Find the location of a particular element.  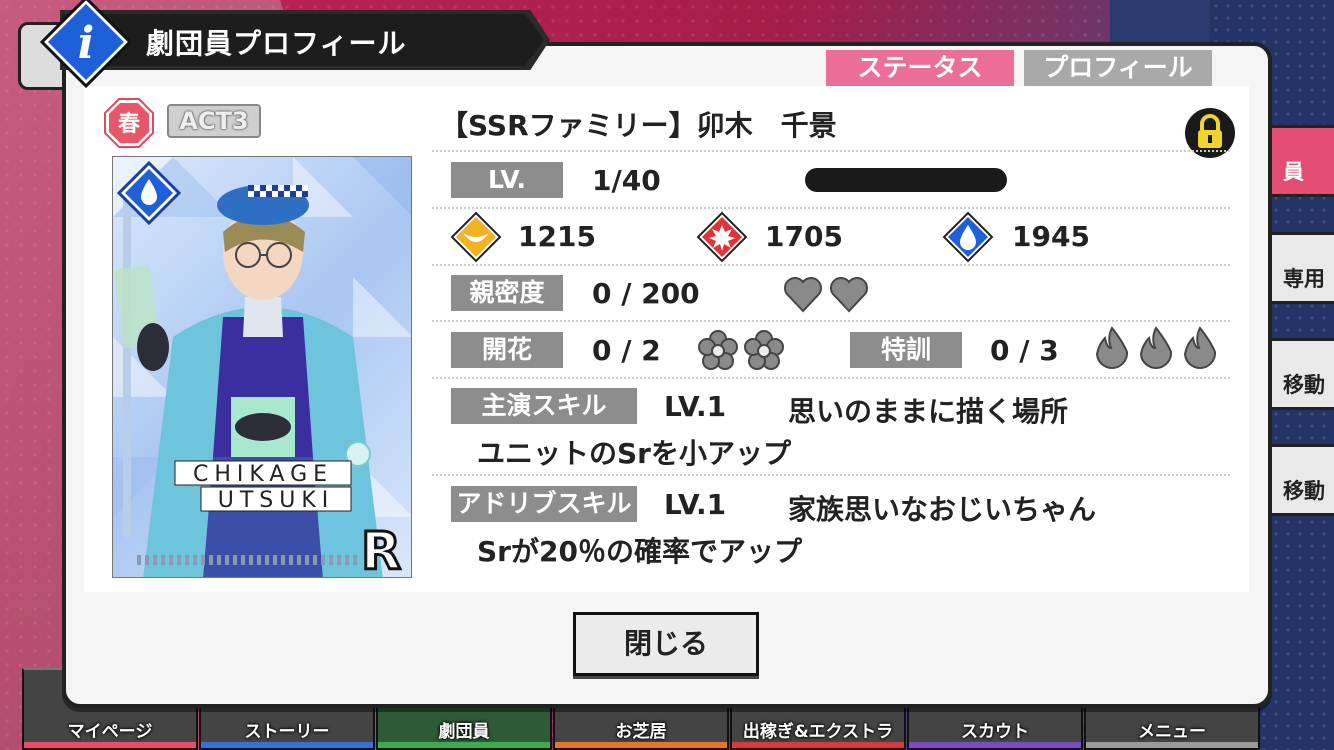

svg-text: 春 is located at coordinates (129, 124).